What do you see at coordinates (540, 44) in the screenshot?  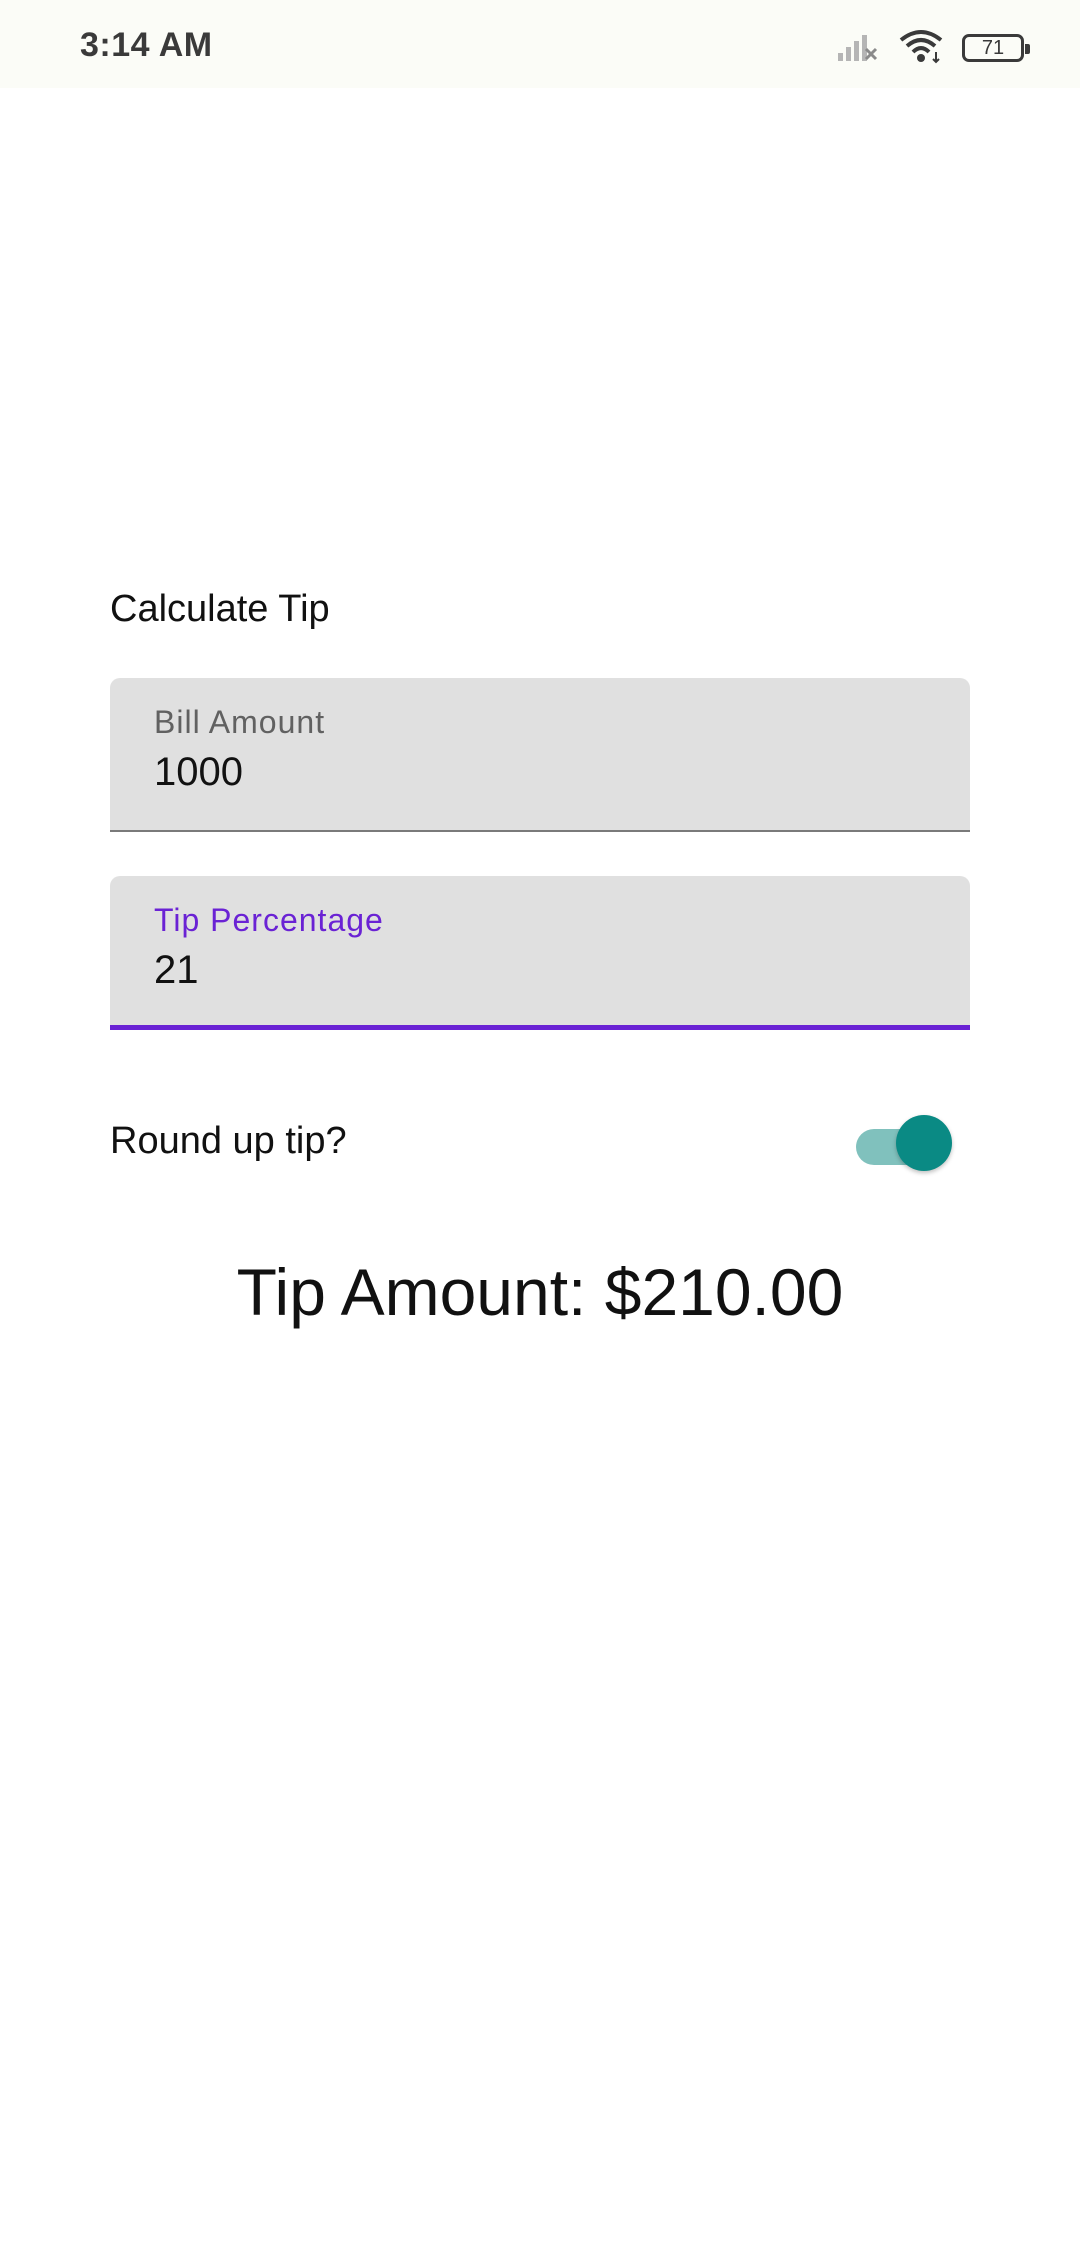 I see `status-bar: 3:14 AM 71` at bounding box center [540, 44].